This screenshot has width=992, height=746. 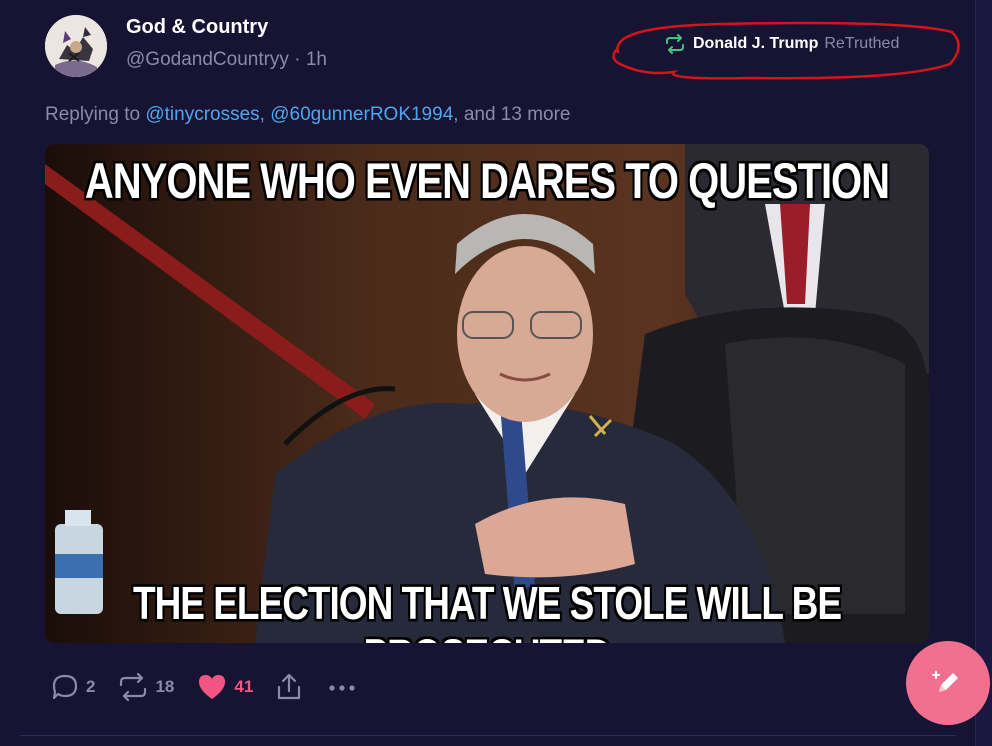 What do you see at coordinates (244, 686) in the screenshot?
I see `like-count: 41` at bounding box center [244, 686].